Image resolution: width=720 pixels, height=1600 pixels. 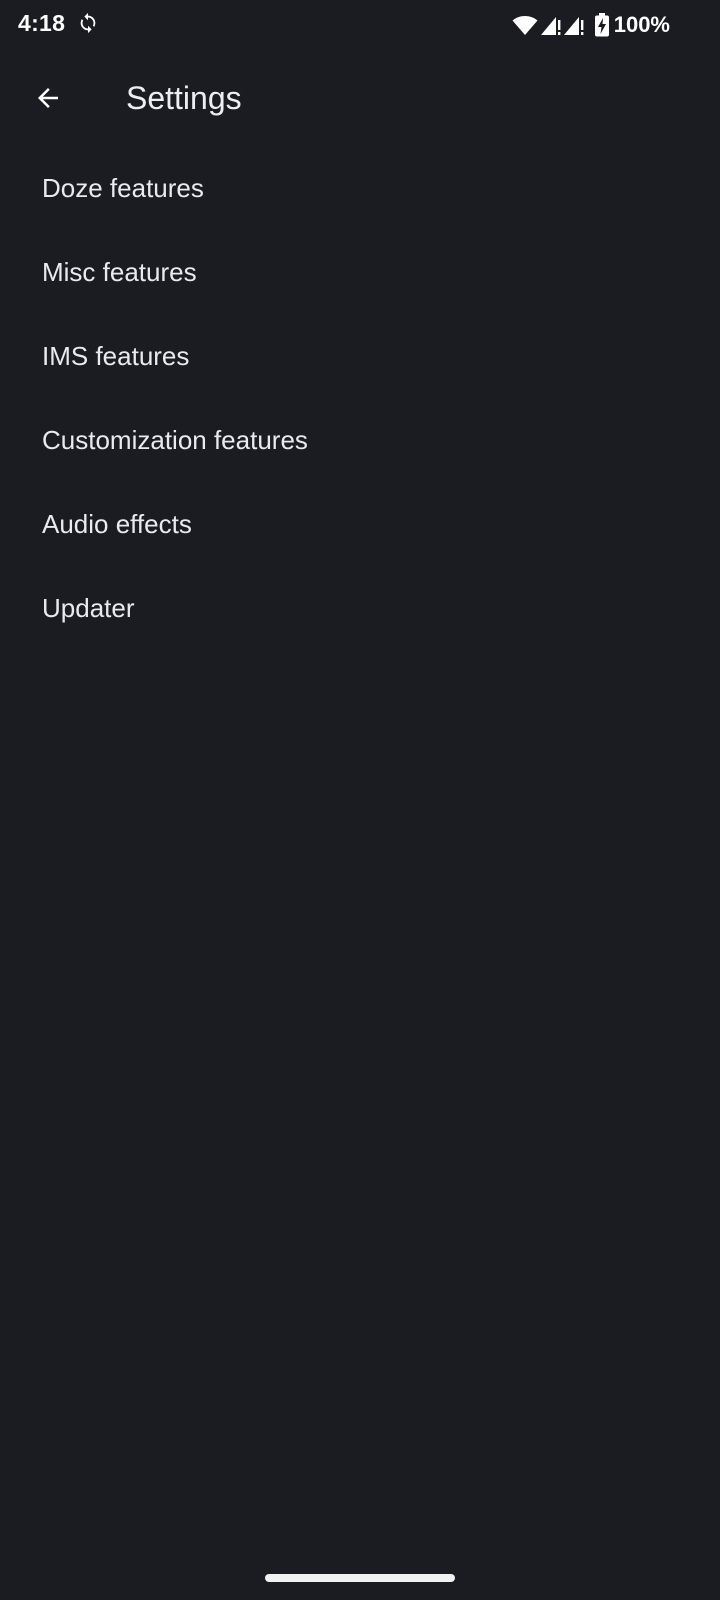 I want to click on settings-item-doze-features: Doze features, so click(x=360, y=188).